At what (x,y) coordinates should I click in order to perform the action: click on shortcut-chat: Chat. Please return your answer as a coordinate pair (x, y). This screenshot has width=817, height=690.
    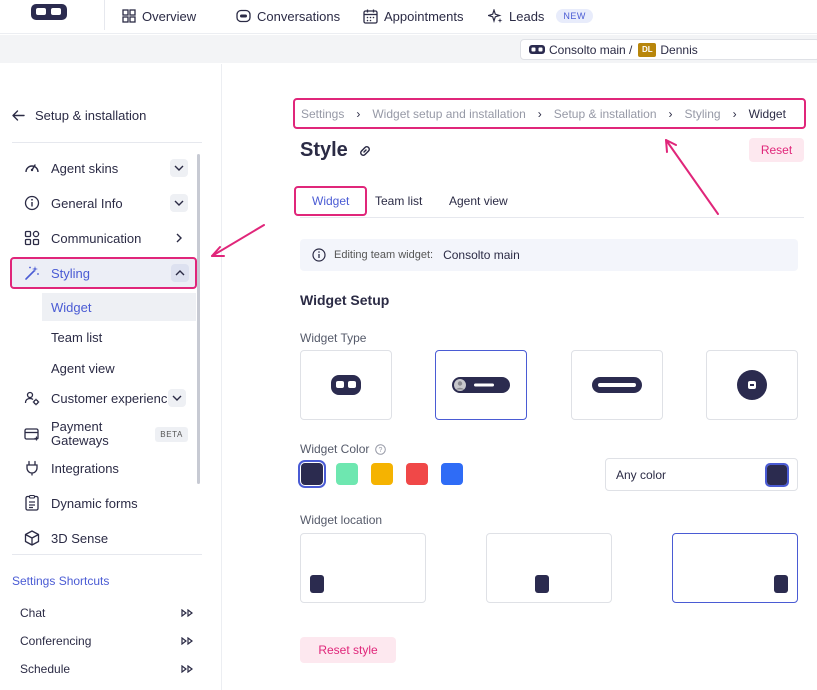
    Looking at the image, I should click on (107, 613).